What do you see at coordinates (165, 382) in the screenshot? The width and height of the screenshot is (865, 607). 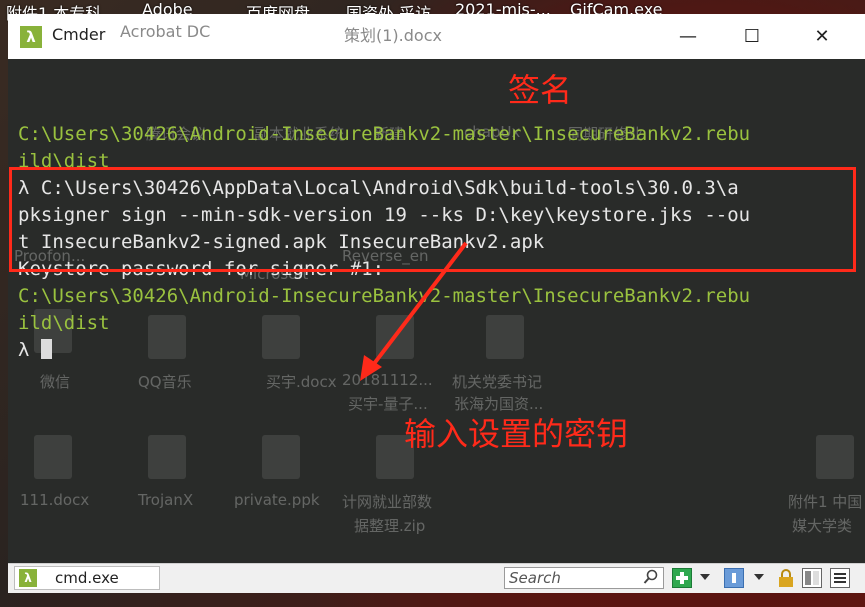 I see `desktop-ghost-label: QQ音乐` at bounding box center [165, 382].